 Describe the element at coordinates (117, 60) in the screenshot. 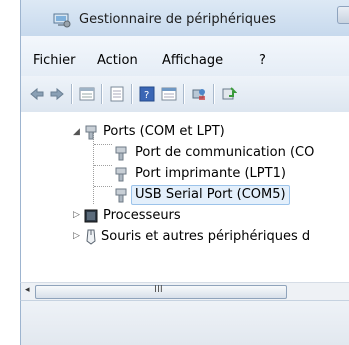

I see `menu-action: Action` at that location.